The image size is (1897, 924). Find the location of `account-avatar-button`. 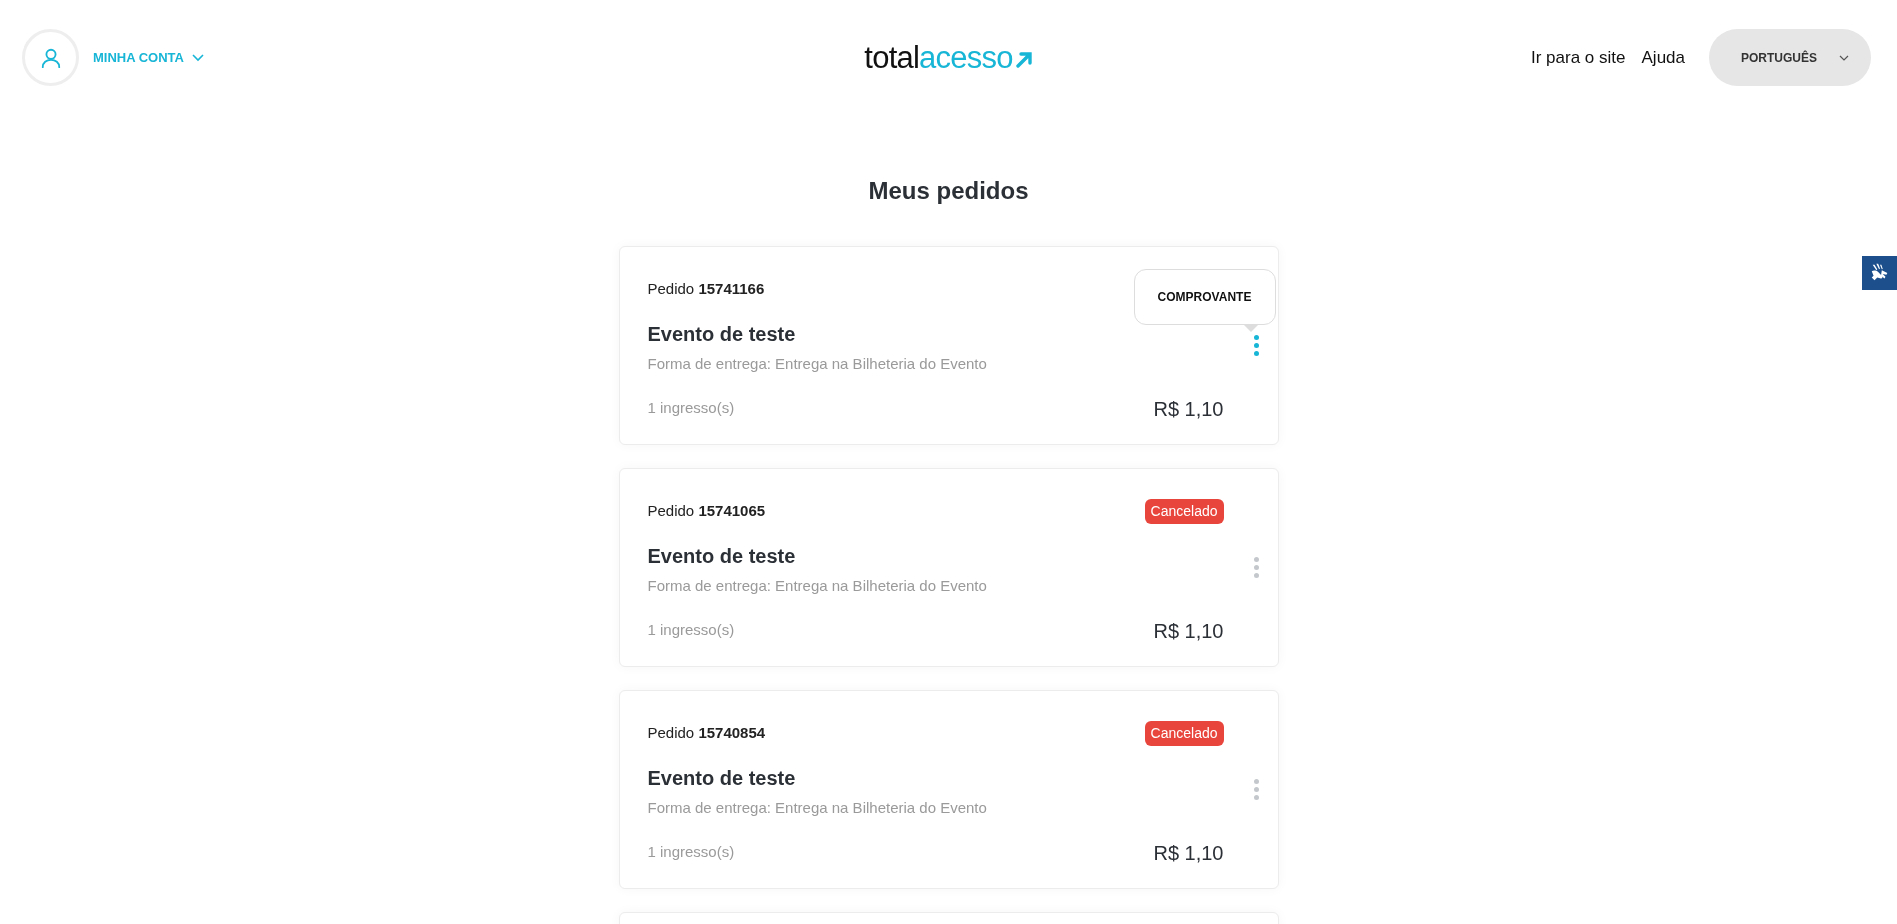

account-avatar-button is located at coordinates (50, 57).